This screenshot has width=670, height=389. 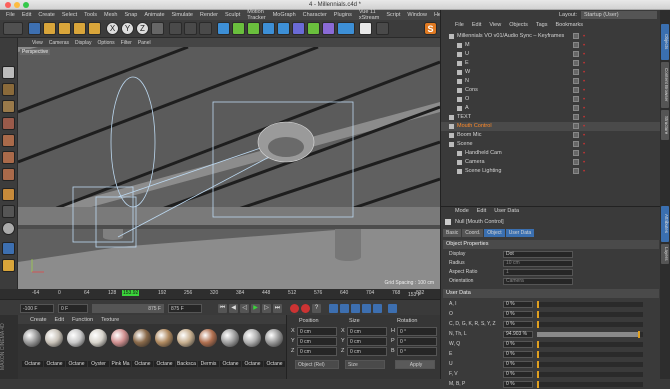 What do you see at coordinates (346, 28) in the screenshot?
I see `camera-icon` at bounding box center [346, 28].